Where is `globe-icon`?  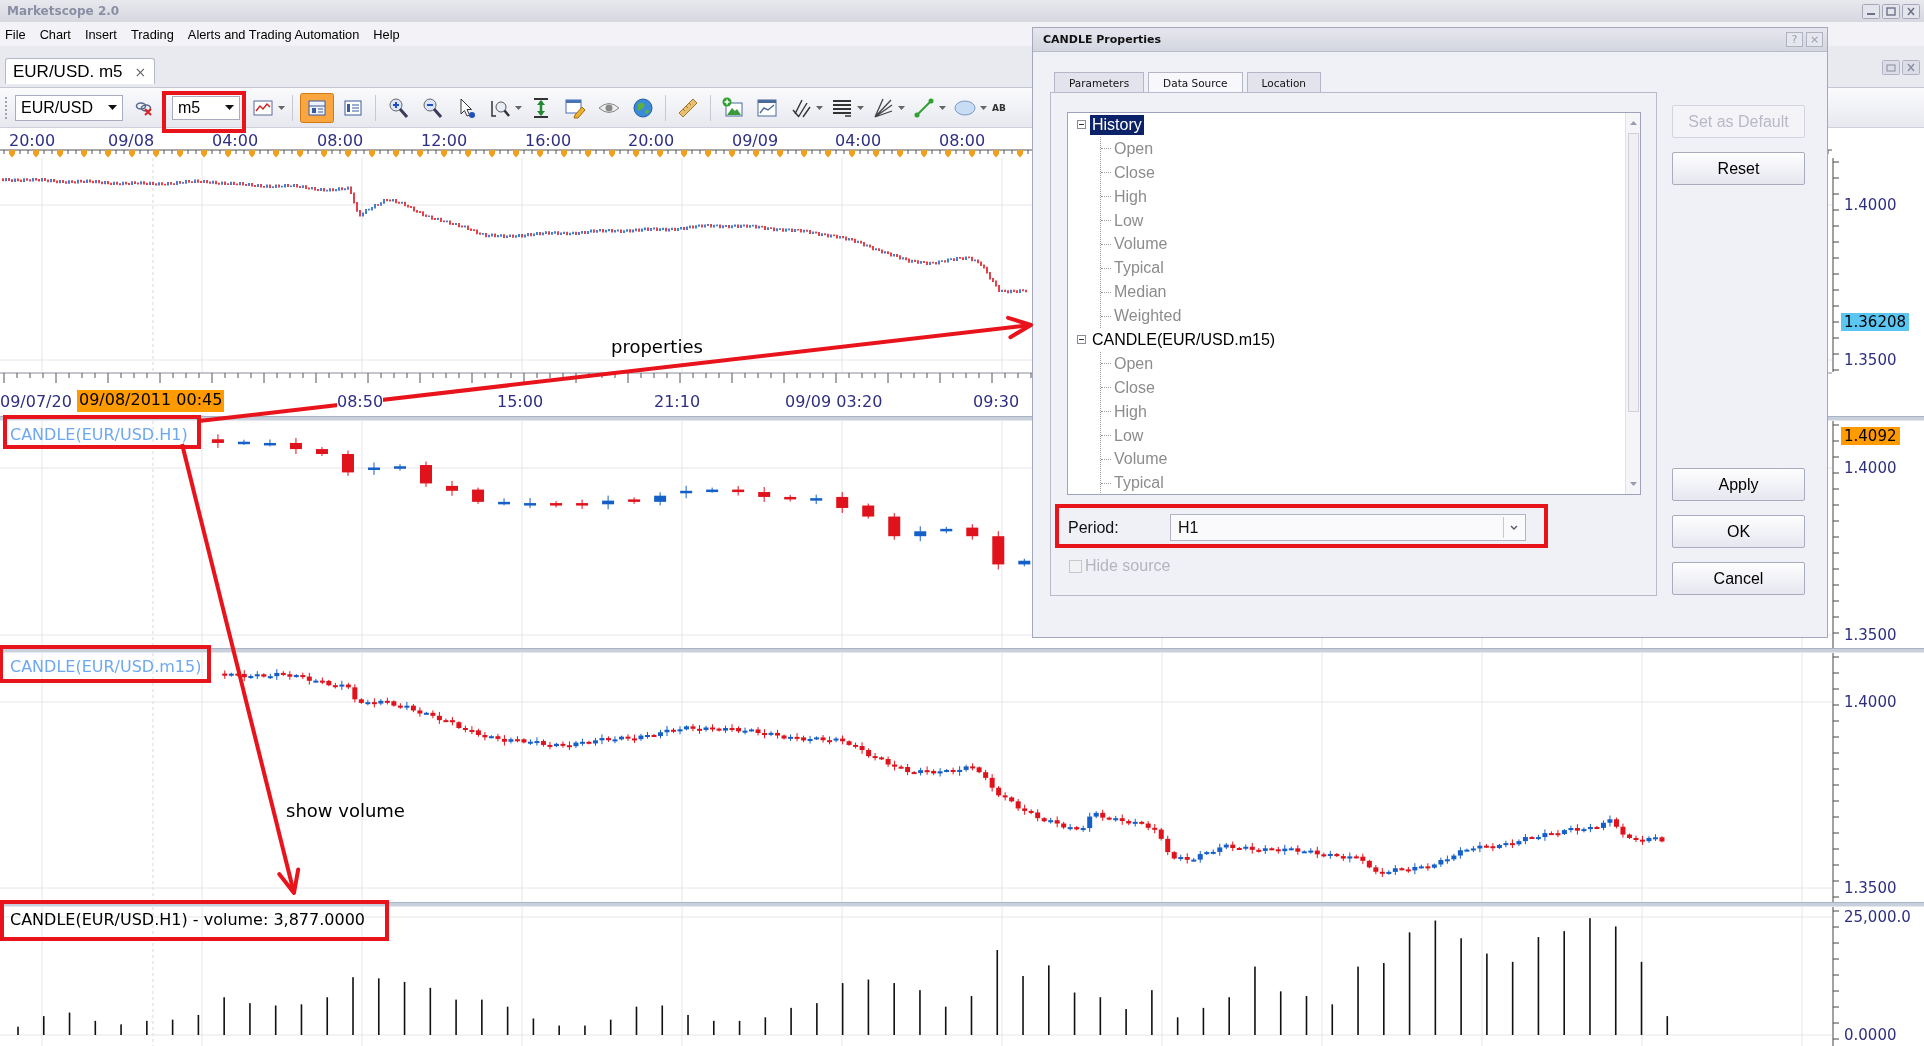
globe-icon is located at coordinates (643, 107).